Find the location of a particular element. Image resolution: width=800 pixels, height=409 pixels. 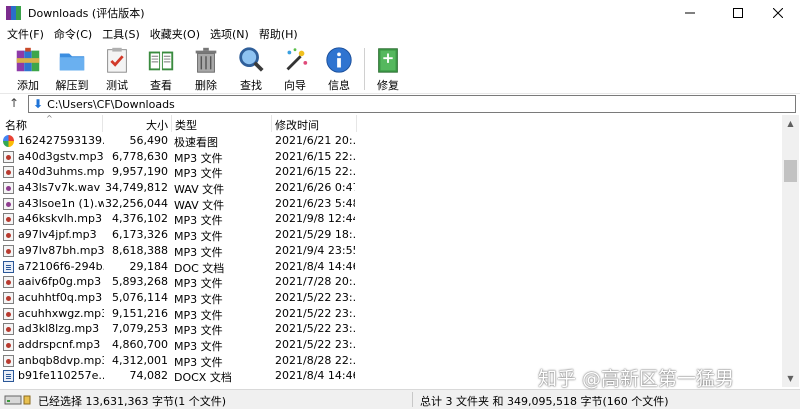

file-name: a97lv4jpf.mp3 is located at coordinates (57, 235).